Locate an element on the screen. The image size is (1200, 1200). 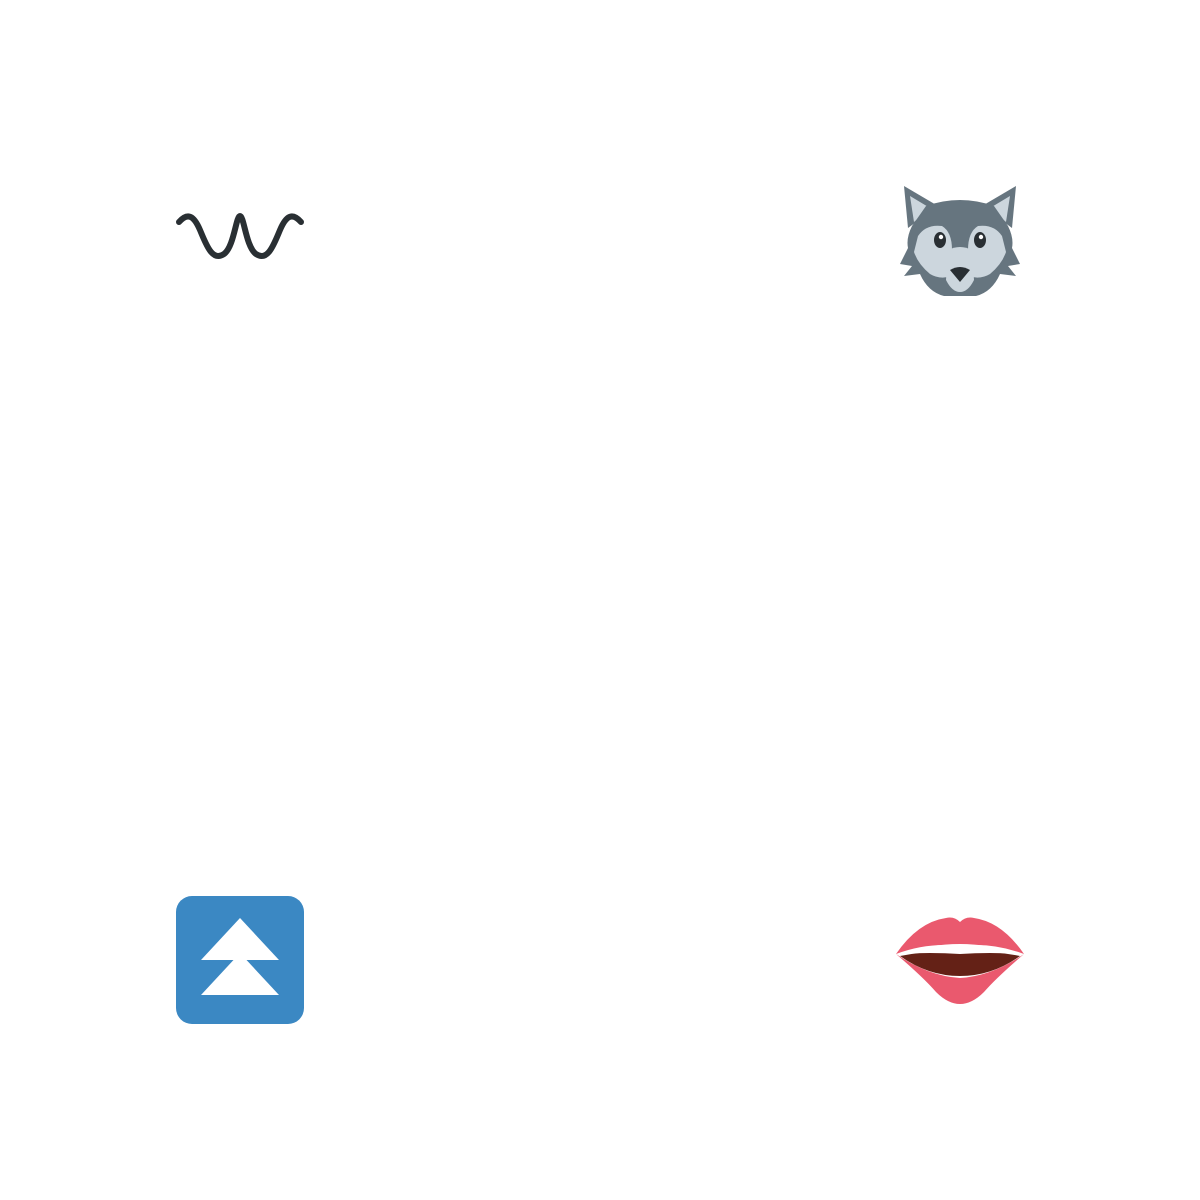
wolf-icon is located at coordinates (960, 240).